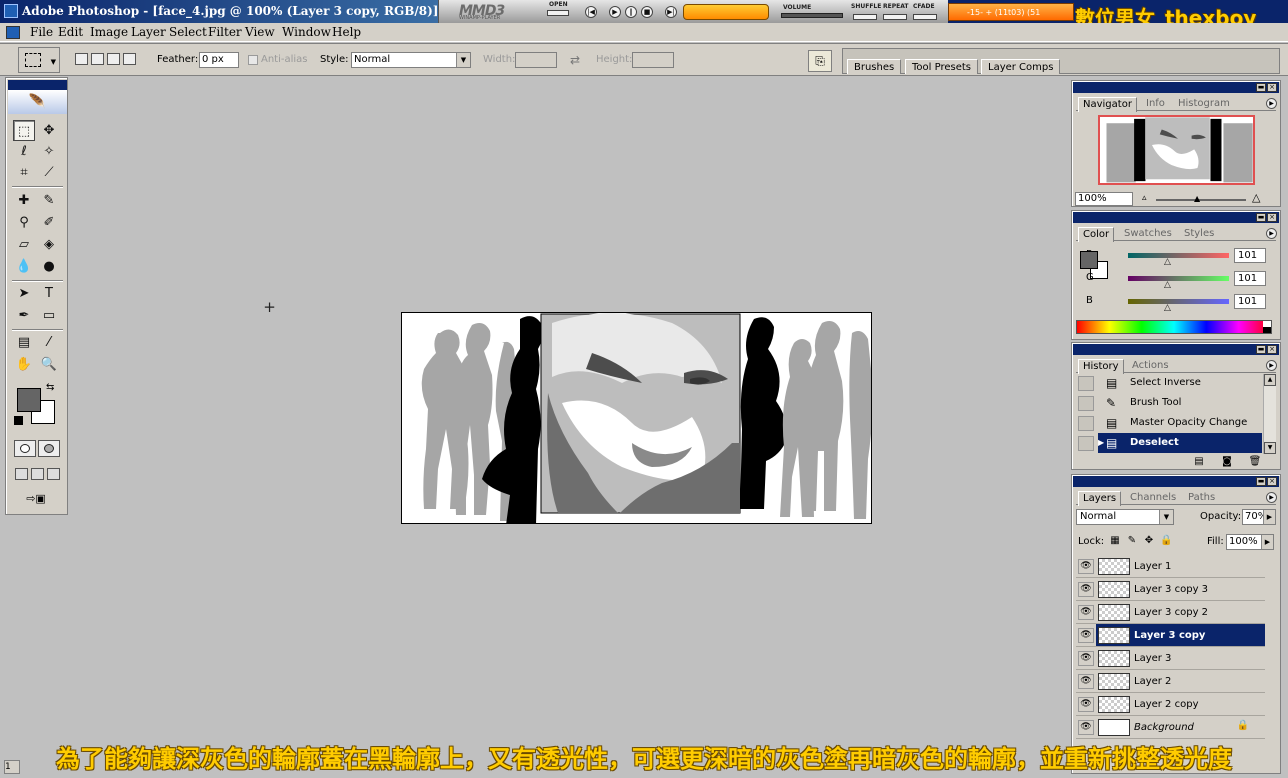  Describe the element at coordinates (1132, 541) in the screenshot. I see `lock-image-icon: ✎` at that location.